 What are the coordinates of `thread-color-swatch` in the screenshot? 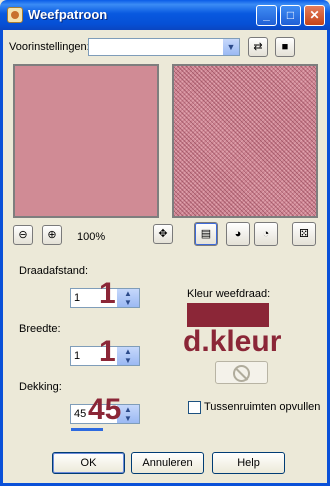 It's located at (228, 315).